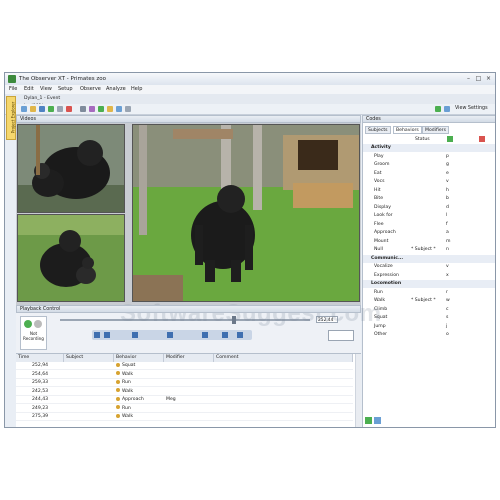 This screenshot has height=500, width=500. Describe the element at coordinates (123, 383) in the screenshot. I see `row-behavior: Run` at that location.